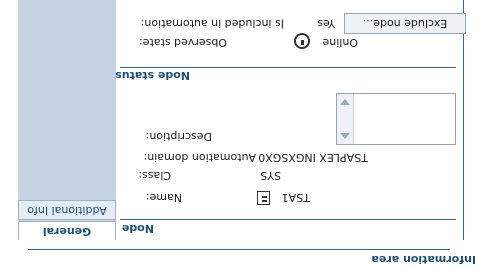 The image size is (480, 268). I want to click on tab-additional-info-label: Additional Info, so click(67, 210).